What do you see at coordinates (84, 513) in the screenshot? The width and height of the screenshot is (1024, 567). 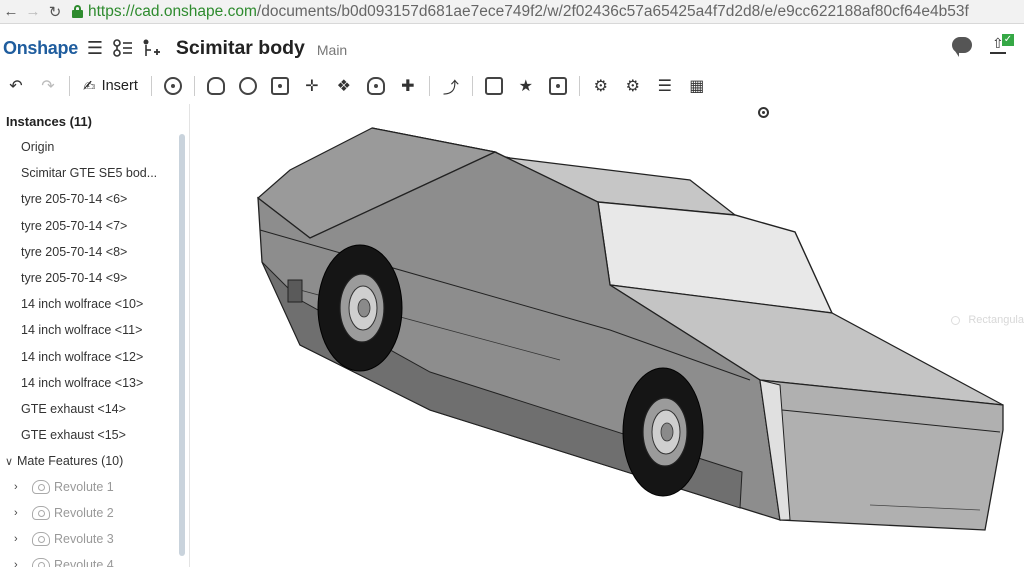 I see `mate-label: Revolute 2` at bounding box center [84, 513].